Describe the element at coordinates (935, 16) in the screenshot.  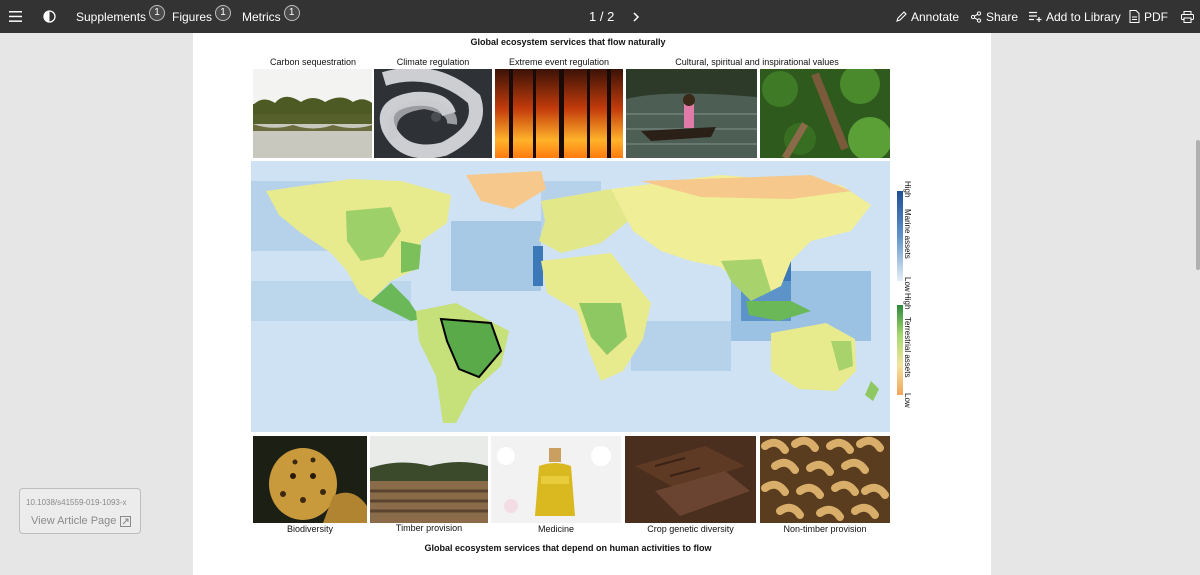
I see `annotate-label: Annotate` at that location.